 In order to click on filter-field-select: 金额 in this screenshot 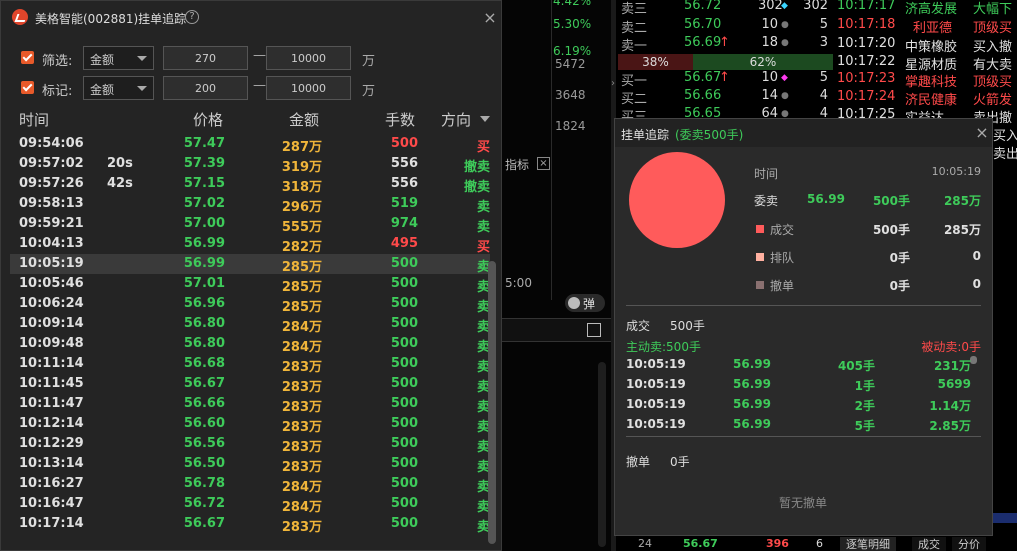, I will do `click(118, 58)`.